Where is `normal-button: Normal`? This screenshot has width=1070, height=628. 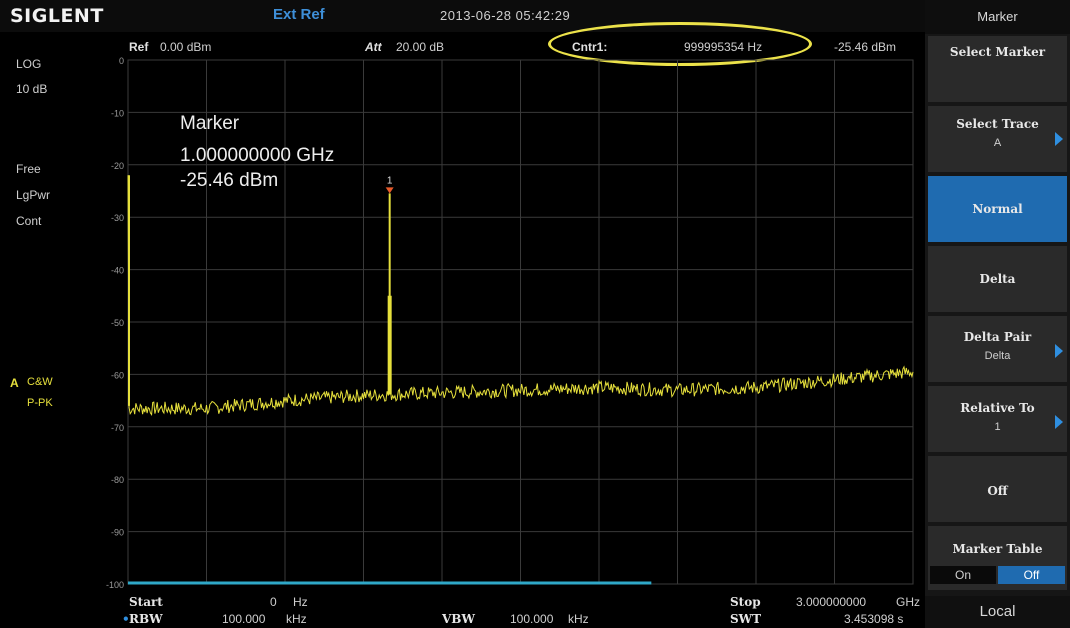 normal-button: Normal is located at coordinates (997, 209).